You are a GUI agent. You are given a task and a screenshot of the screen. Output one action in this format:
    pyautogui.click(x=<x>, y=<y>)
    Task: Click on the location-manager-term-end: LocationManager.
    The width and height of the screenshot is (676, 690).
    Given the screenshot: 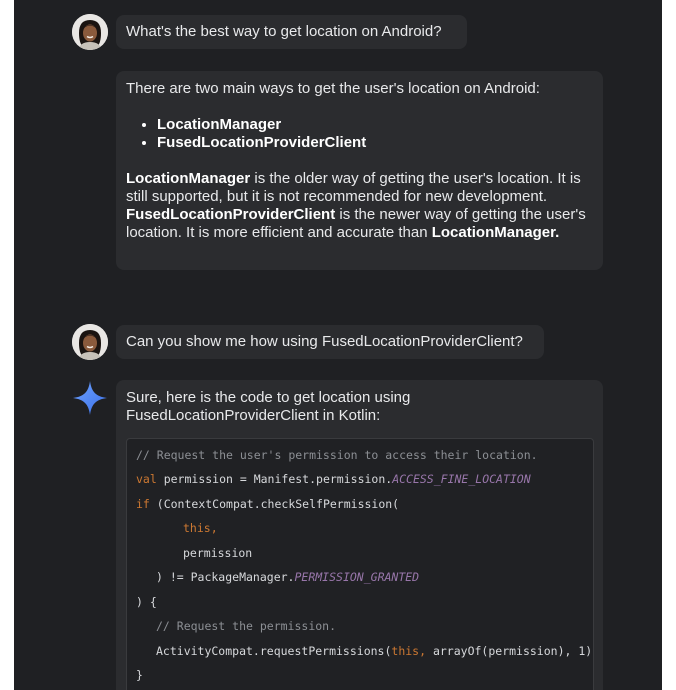 What is the action you would take?
    pyautogui.click(x=495, y=232)
    